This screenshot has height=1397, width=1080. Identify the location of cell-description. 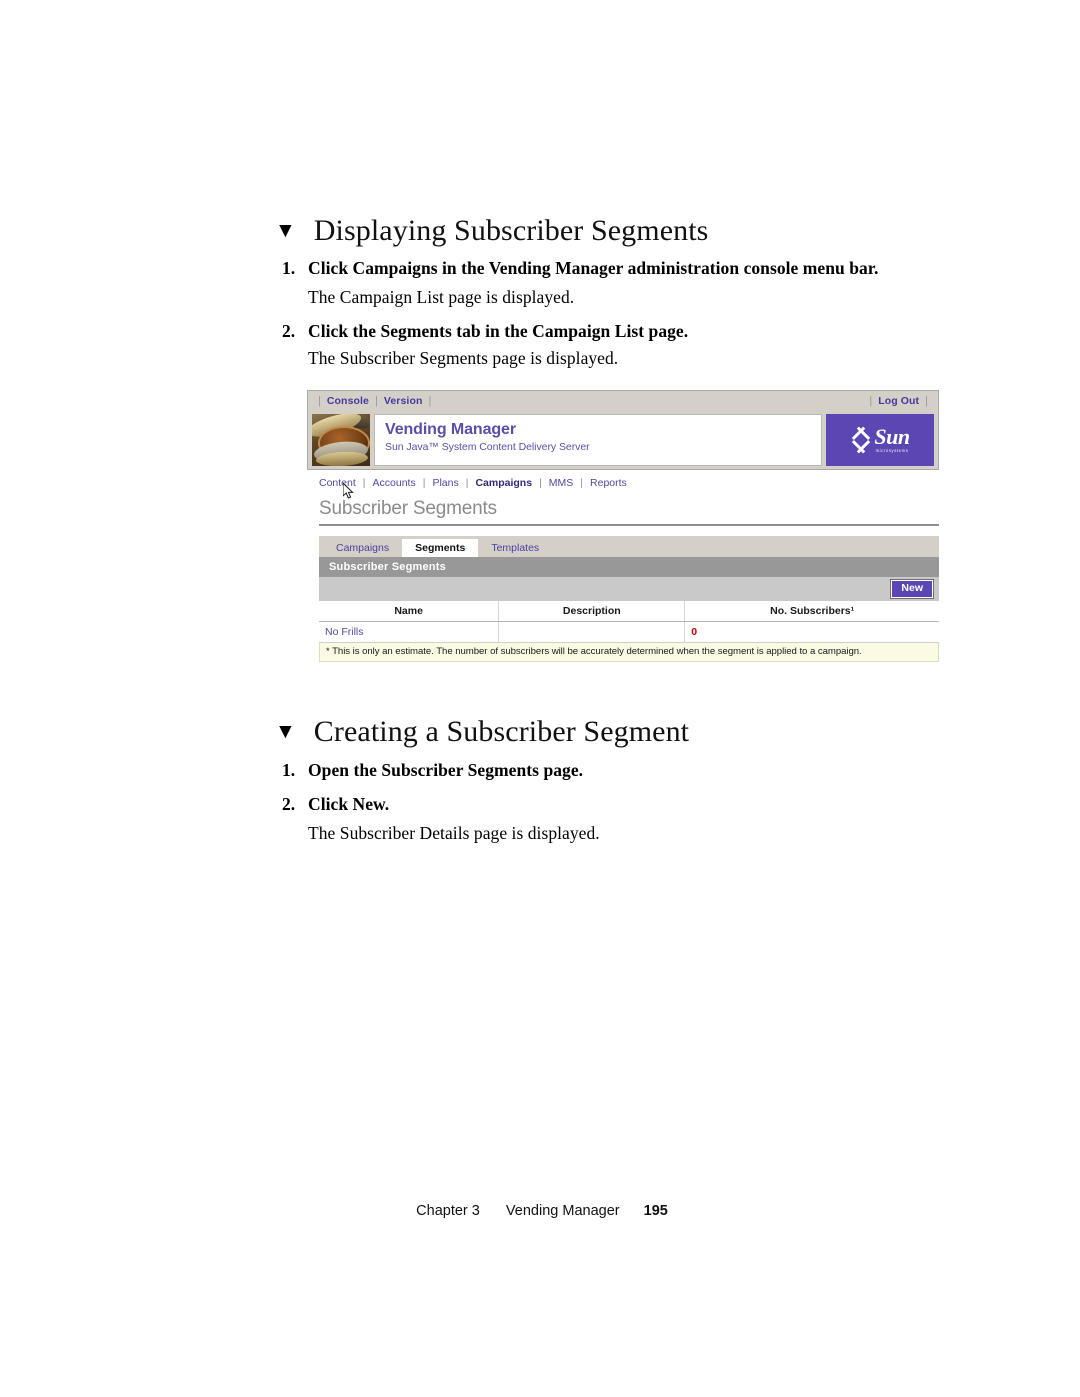
(591, 632).